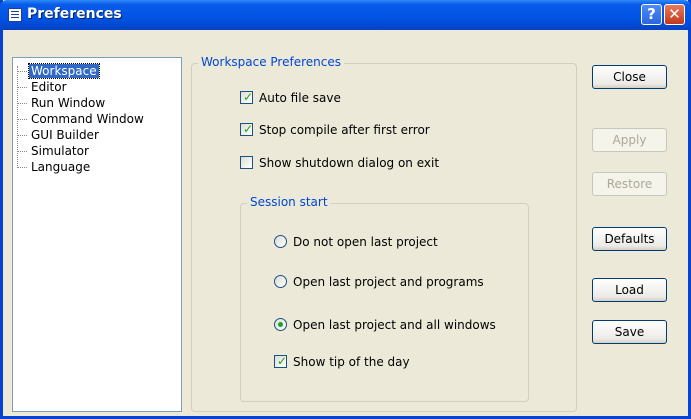  What do you see at coordinates (394, 325) in the screenshot?
I see `radio-label: Open last project and all windows` at bounding box center [394, 325].